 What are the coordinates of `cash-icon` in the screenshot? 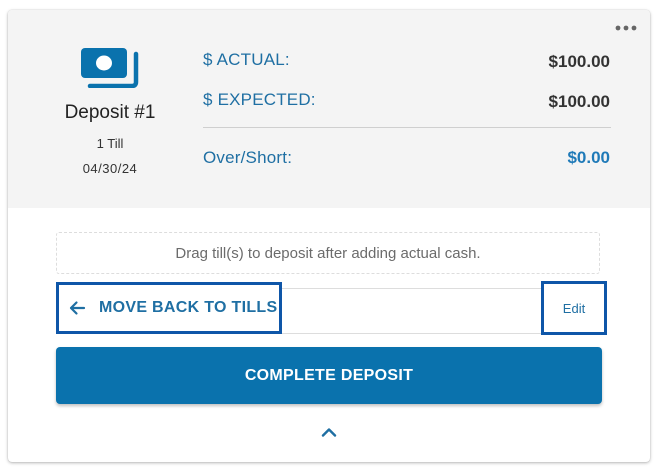 It's located at (110, 68).